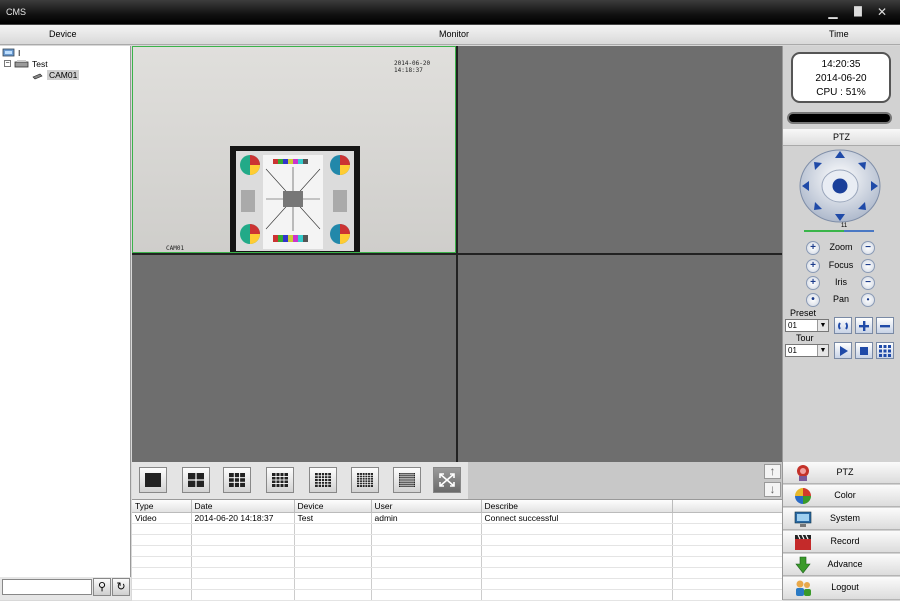  What do you see at coordinates (841, 64) in the screenshot?
I see `current-time: 14:20:35` at bounding box center [841, 64].